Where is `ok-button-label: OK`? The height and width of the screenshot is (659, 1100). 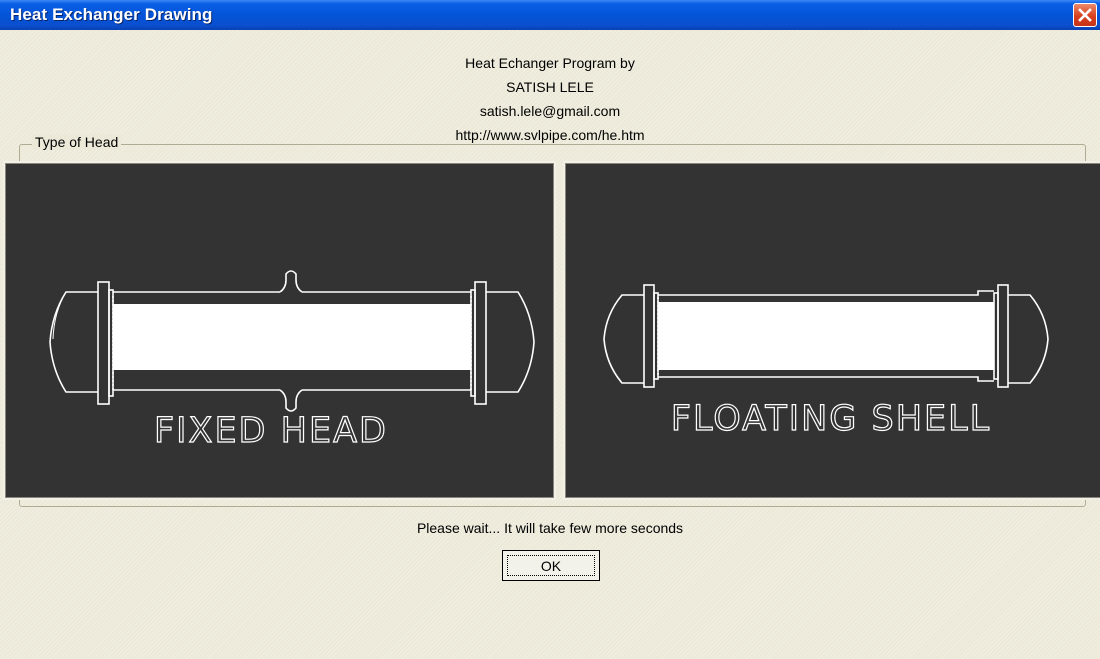 ok-button-label: OK is located at coordinates (551, 565).